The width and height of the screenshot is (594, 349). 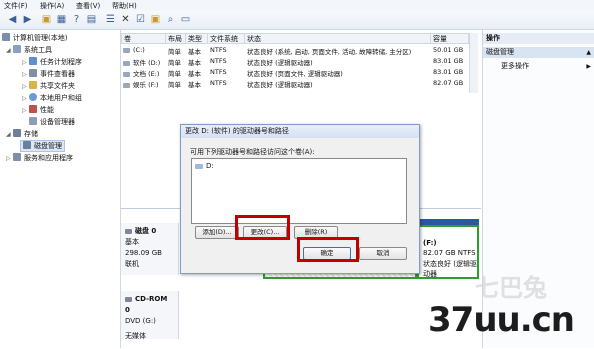 I want to click on up-folder-icon: ▣, so click(x=46, y=19).